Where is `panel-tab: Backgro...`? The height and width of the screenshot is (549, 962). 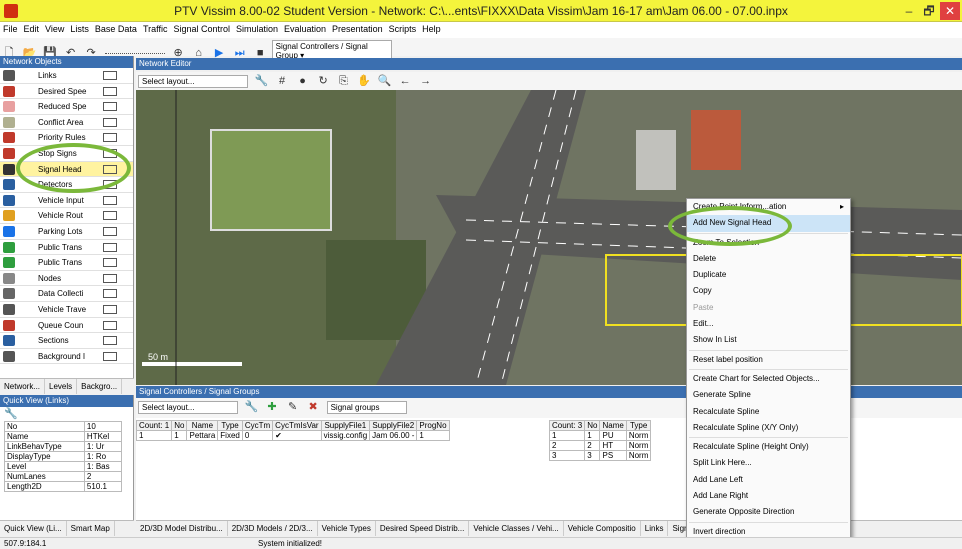
panel-tab: Backgro... is located at coordinates (100, 386).